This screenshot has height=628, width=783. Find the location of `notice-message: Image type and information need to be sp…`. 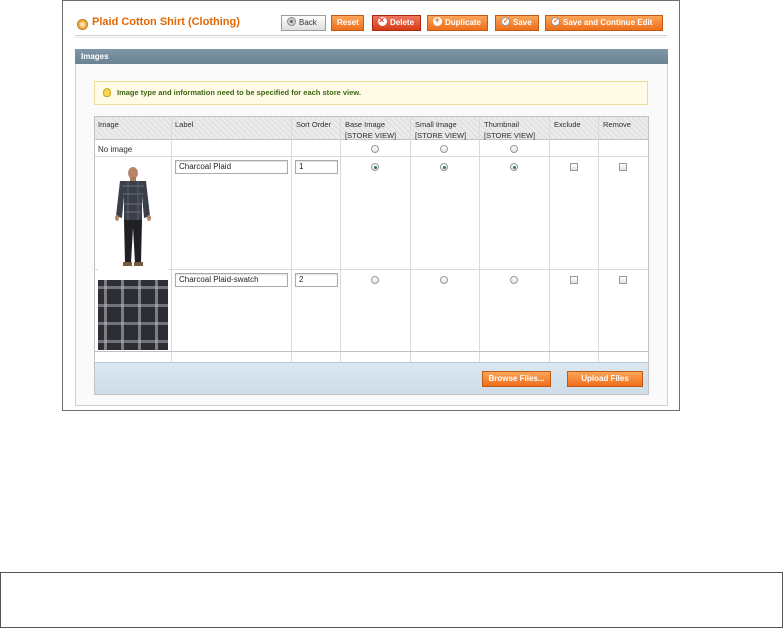

notice-message: Image type and information need to be sp… is located at coordinates (371, 93).